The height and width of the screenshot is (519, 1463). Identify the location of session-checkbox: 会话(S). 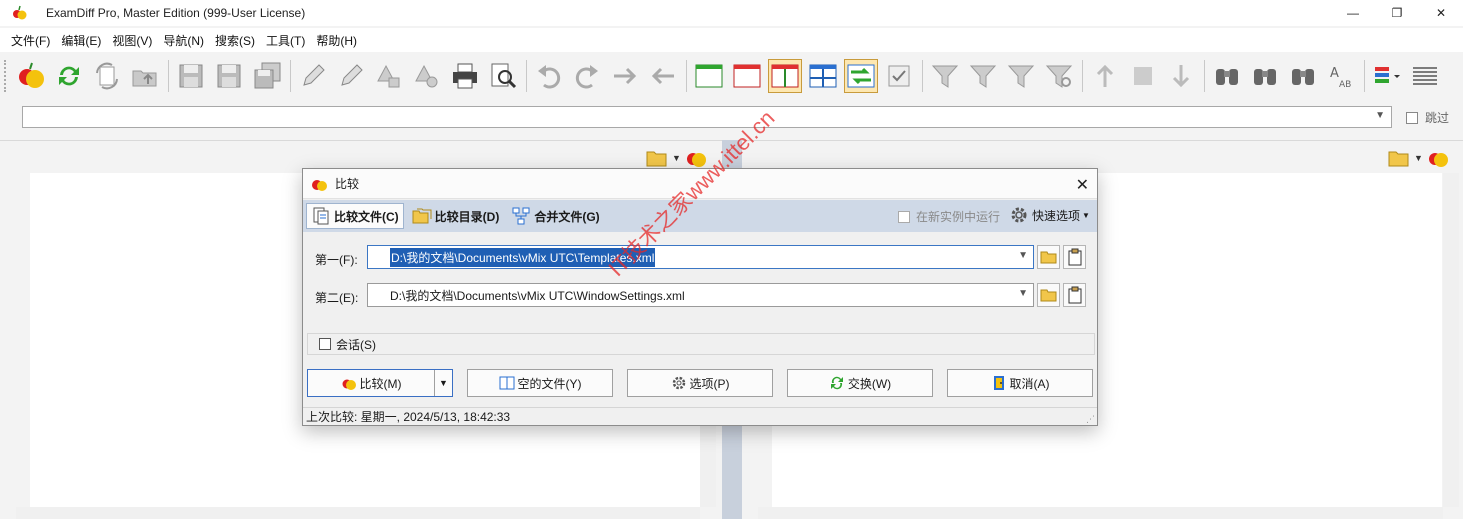
(701, 344).